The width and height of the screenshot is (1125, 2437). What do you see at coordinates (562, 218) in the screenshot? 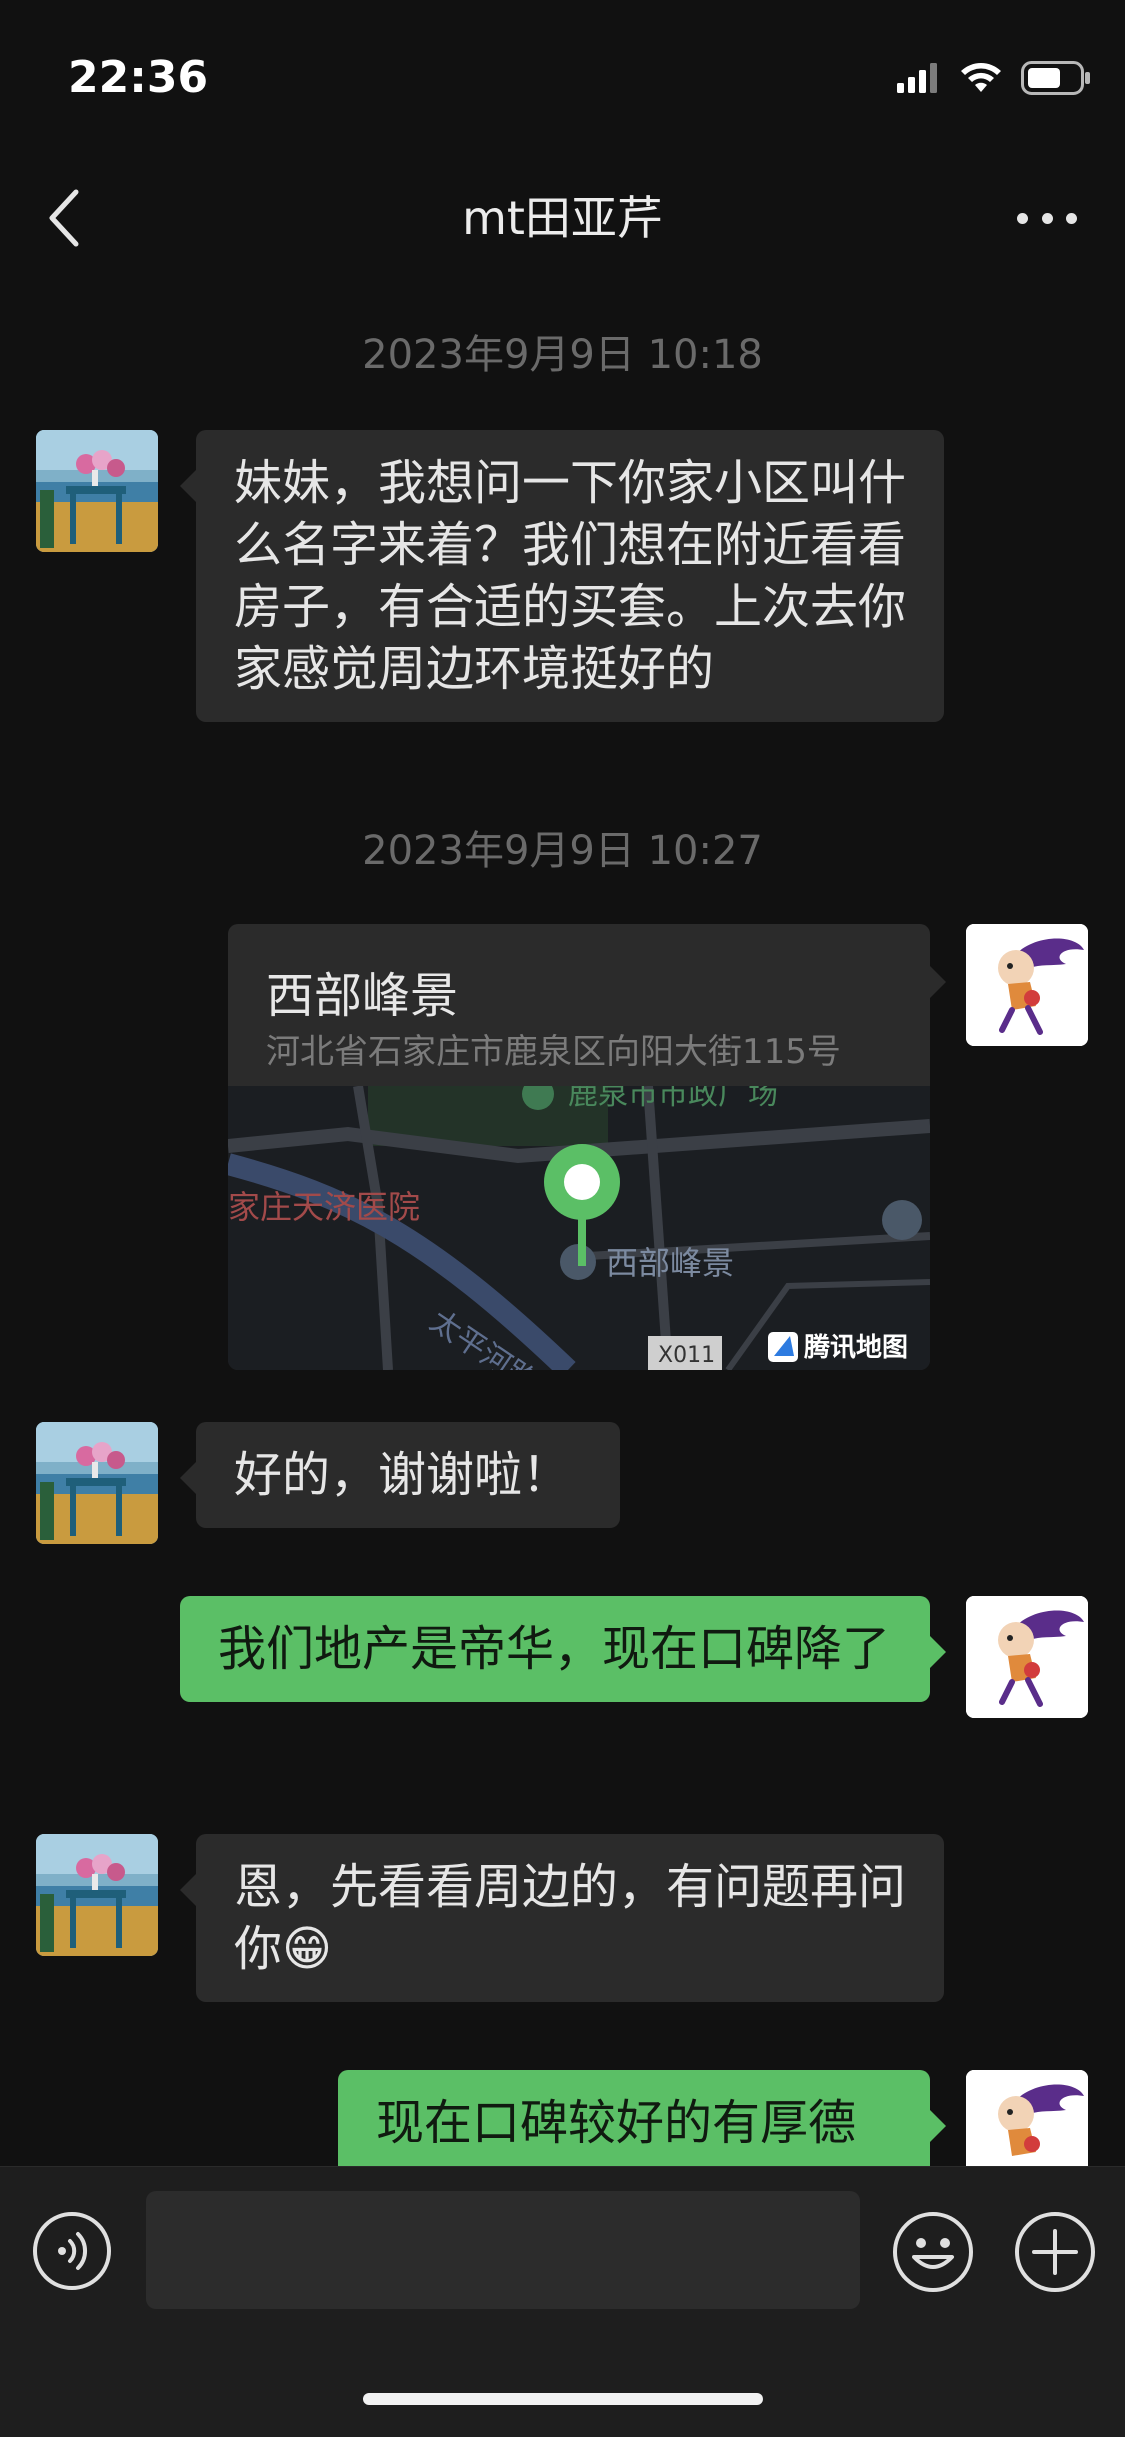
I see `chat-title: mt田亚芹` at bounding box center [562, 218].